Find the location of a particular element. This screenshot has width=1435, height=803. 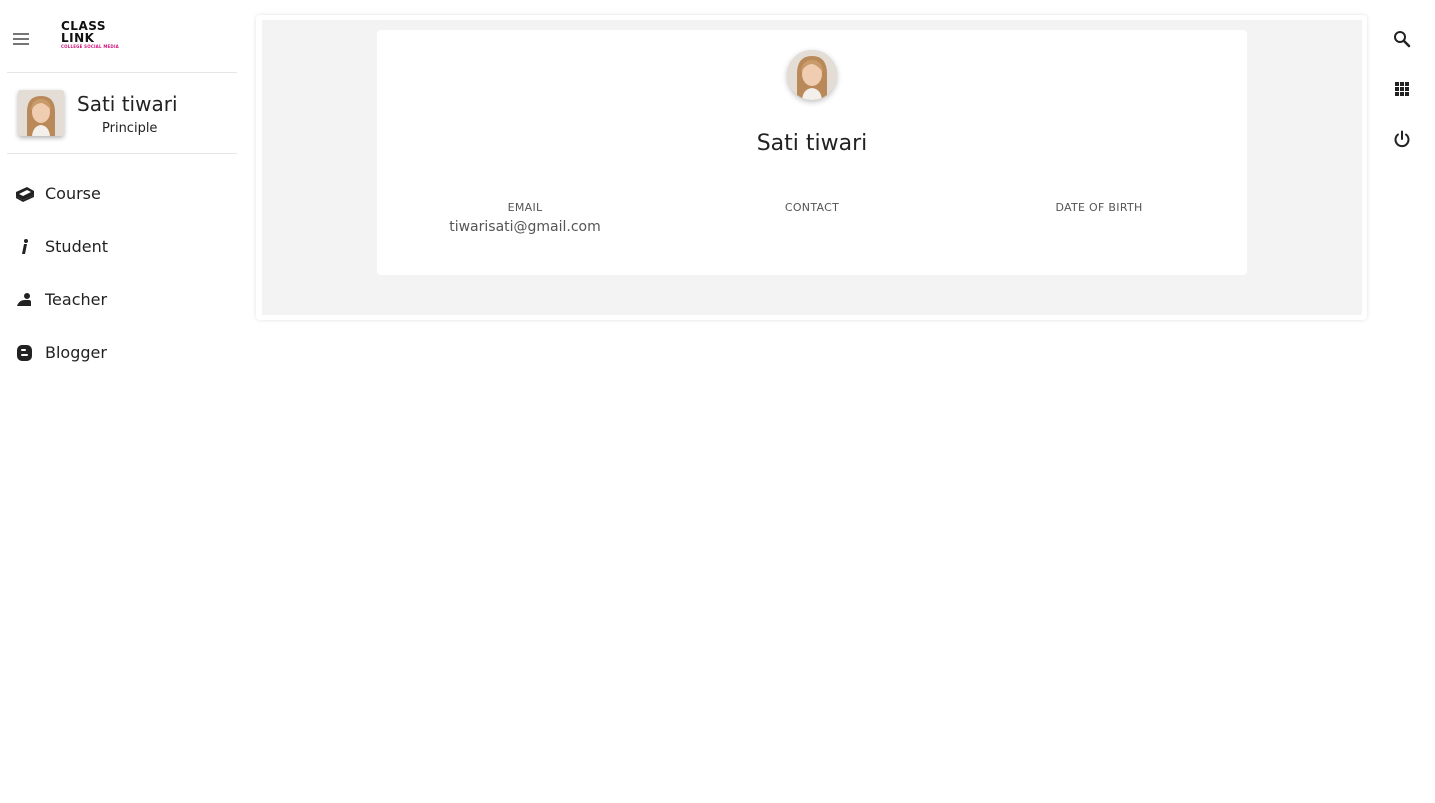

power-icon is located at coordinates (1402, 139).